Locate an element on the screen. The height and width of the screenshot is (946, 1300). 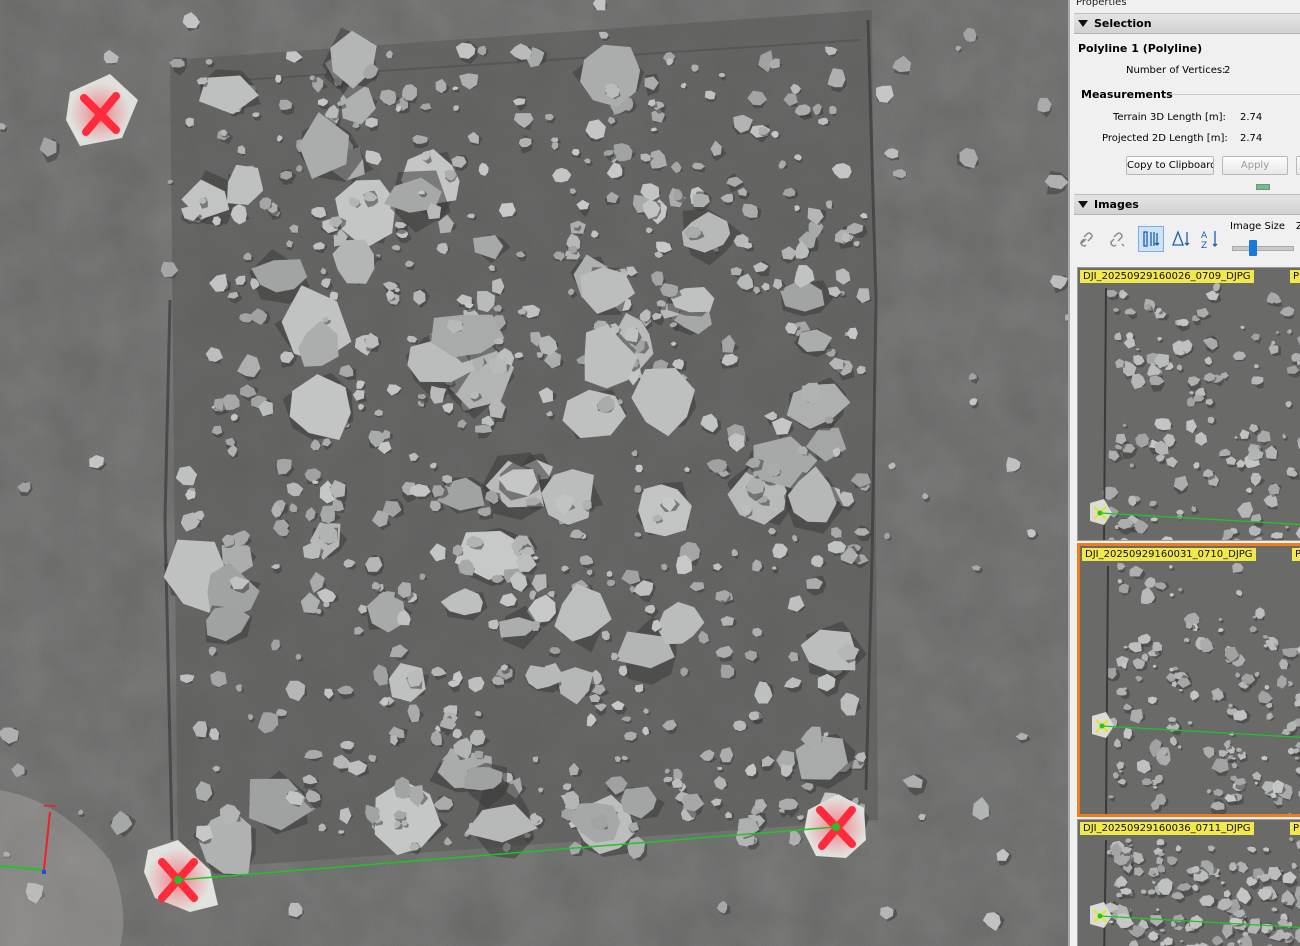
panel-title: Properties is located at coordinates (1101, 4).